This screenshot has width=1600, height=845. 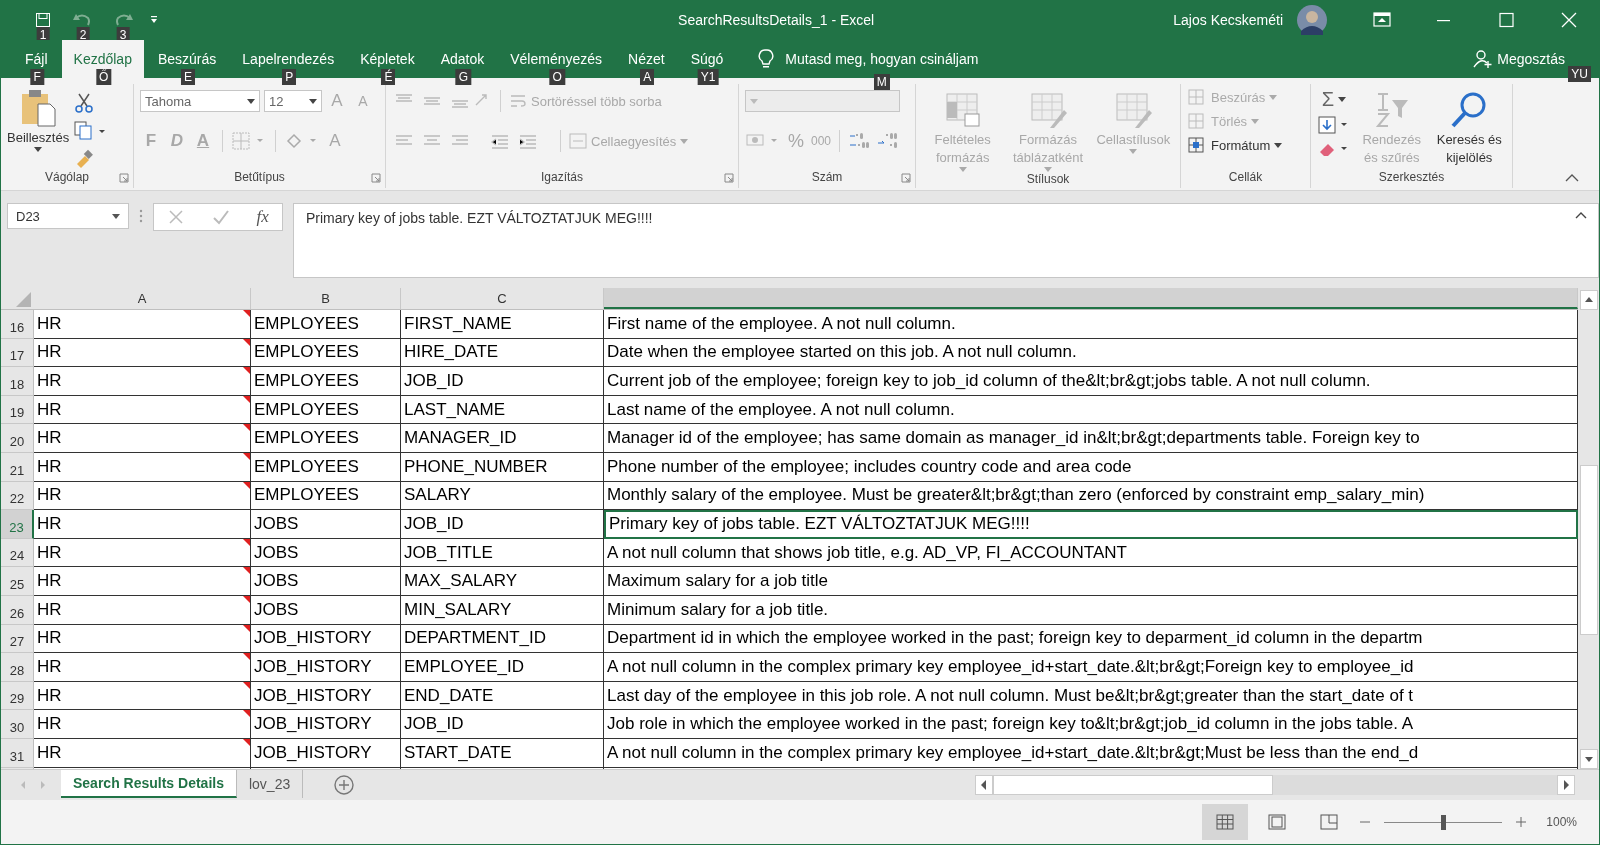 I want to click on scroll-down-icon, so click(x=1588, y=759).